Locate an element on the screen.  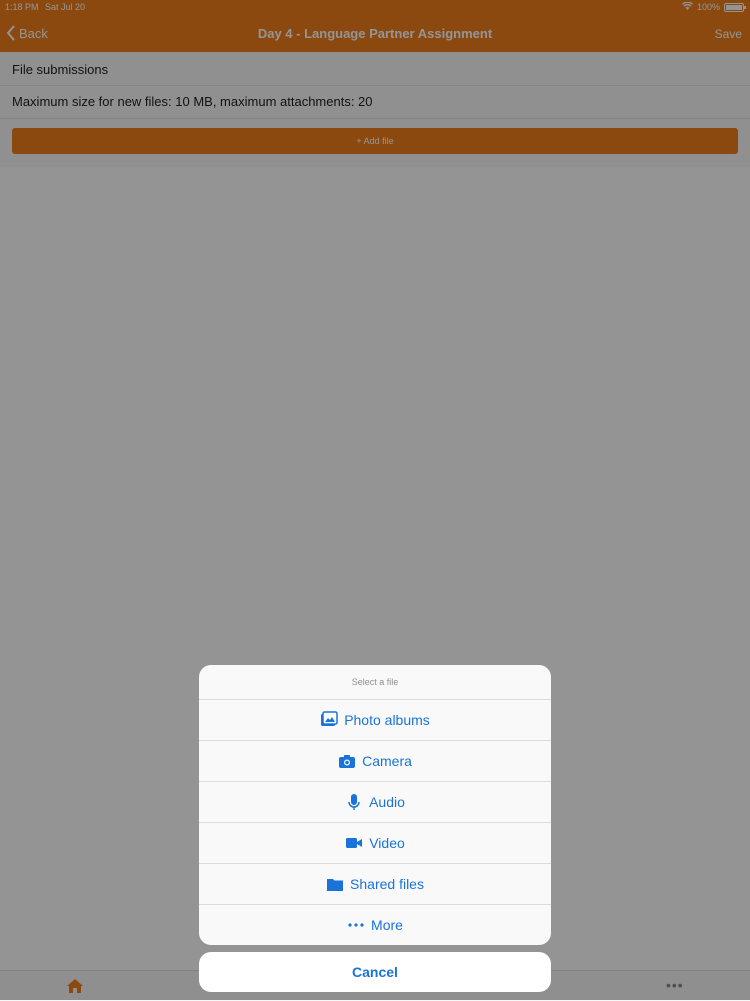
option-label: Video is located at coordinates (387, 843).